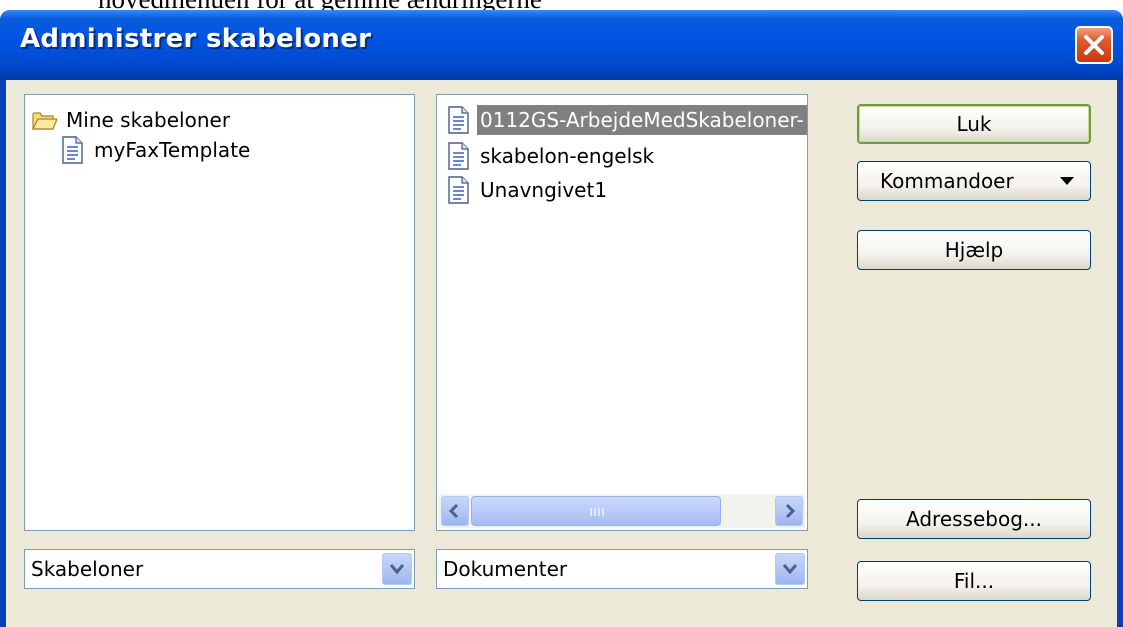 Image resolution: width=1123 pixels, height=627 pixels. I want to click on window-title: Administrer skabeloner, so click(196, 39).